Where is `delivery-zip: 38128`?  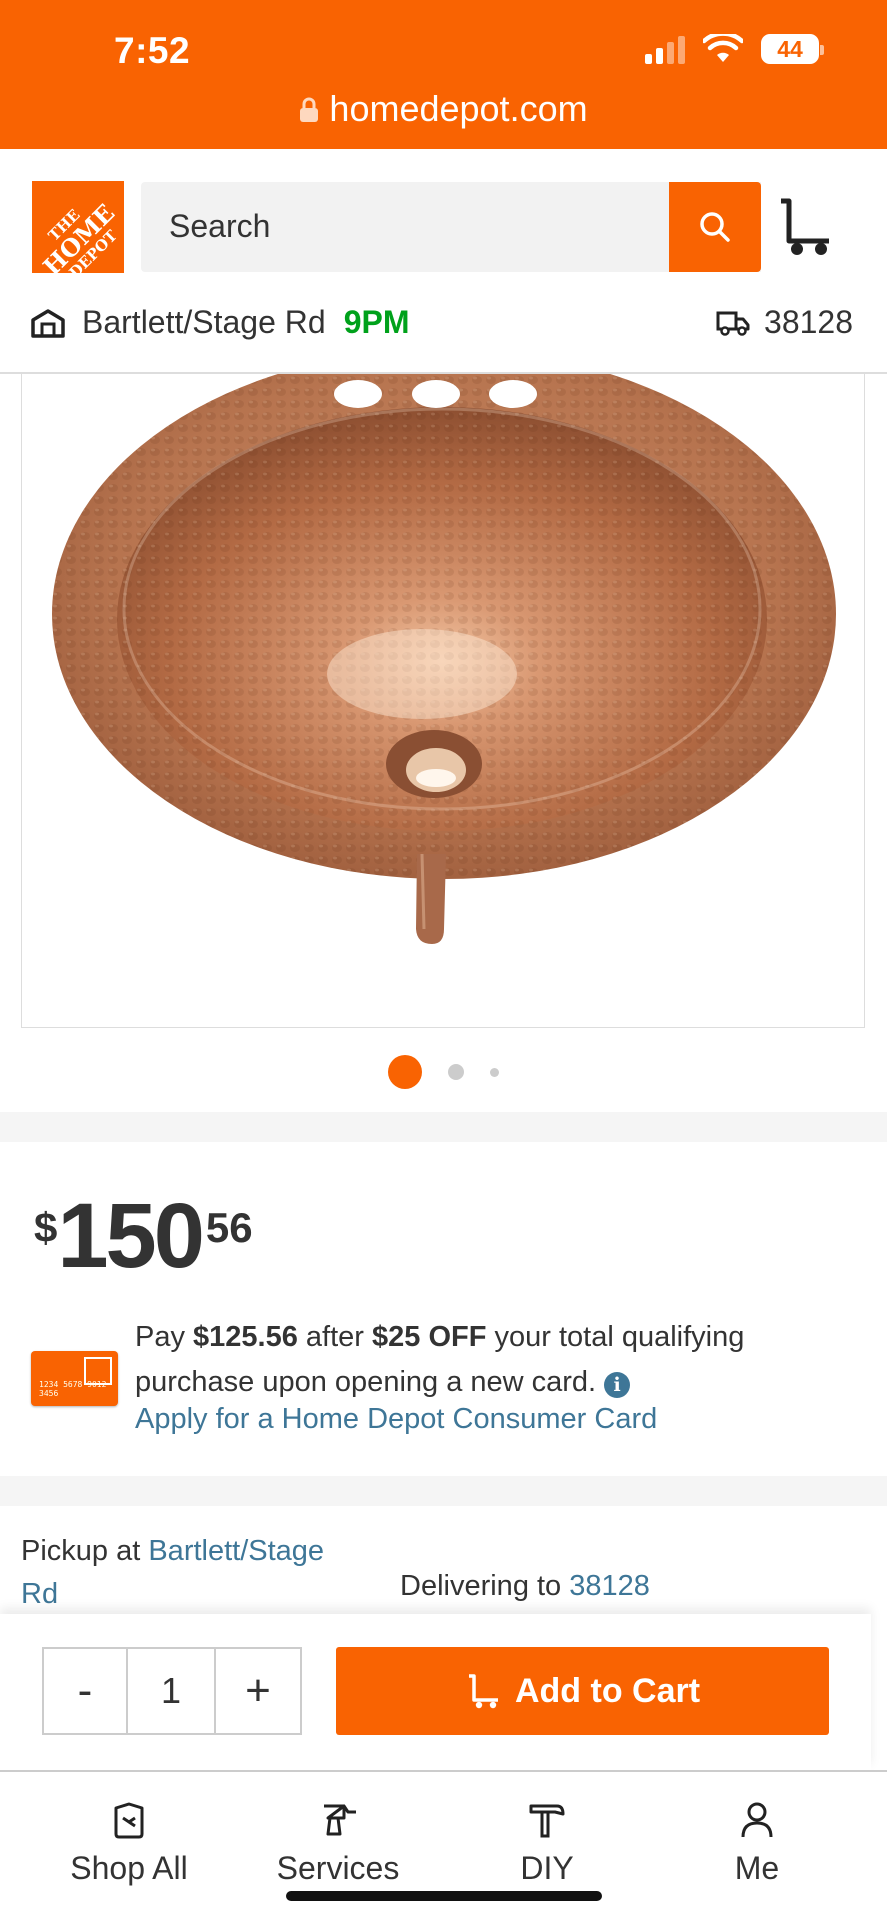 delivery-zip: 38128 is located at coordinates (808, 322).